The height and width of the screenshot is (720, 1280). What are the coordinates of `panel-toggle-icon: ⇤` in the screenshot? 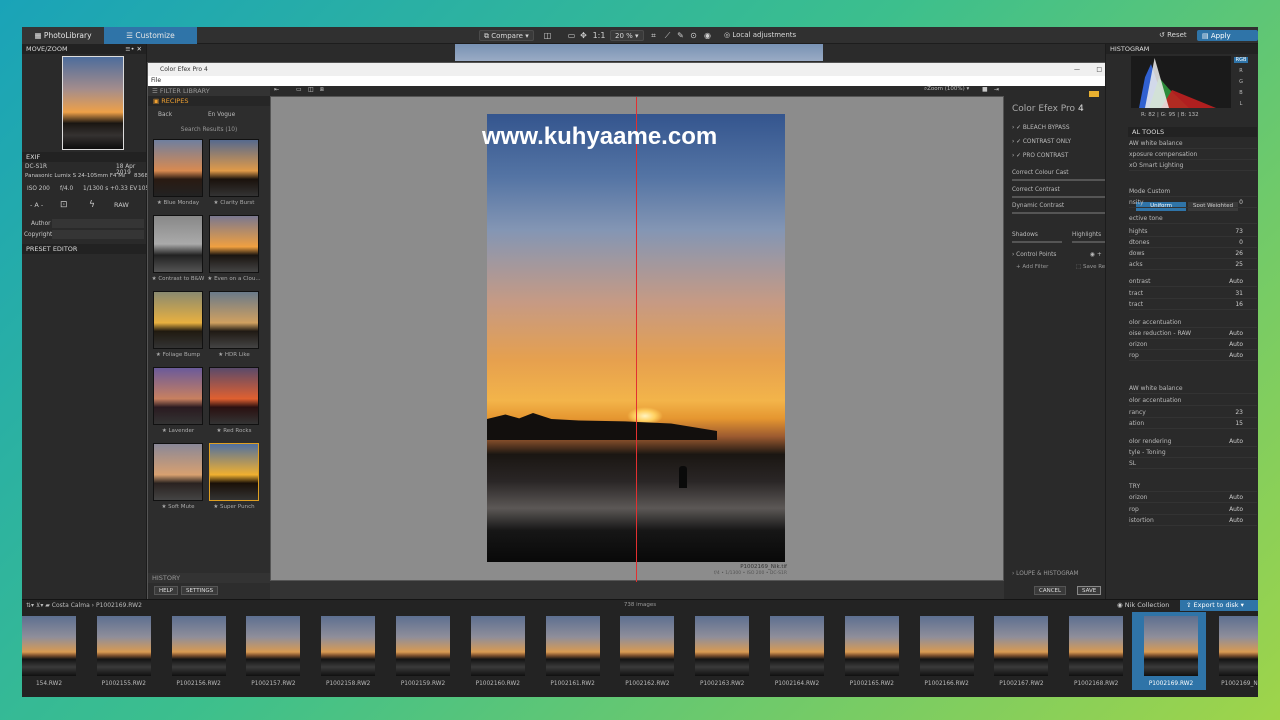 It's located at (276, 89).